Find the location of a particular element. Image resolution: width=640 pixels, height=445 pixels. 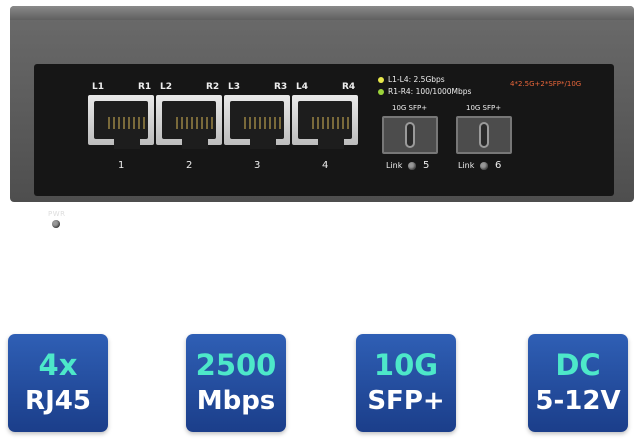

port-1-number: 1 is located at coordinates (121, 165).